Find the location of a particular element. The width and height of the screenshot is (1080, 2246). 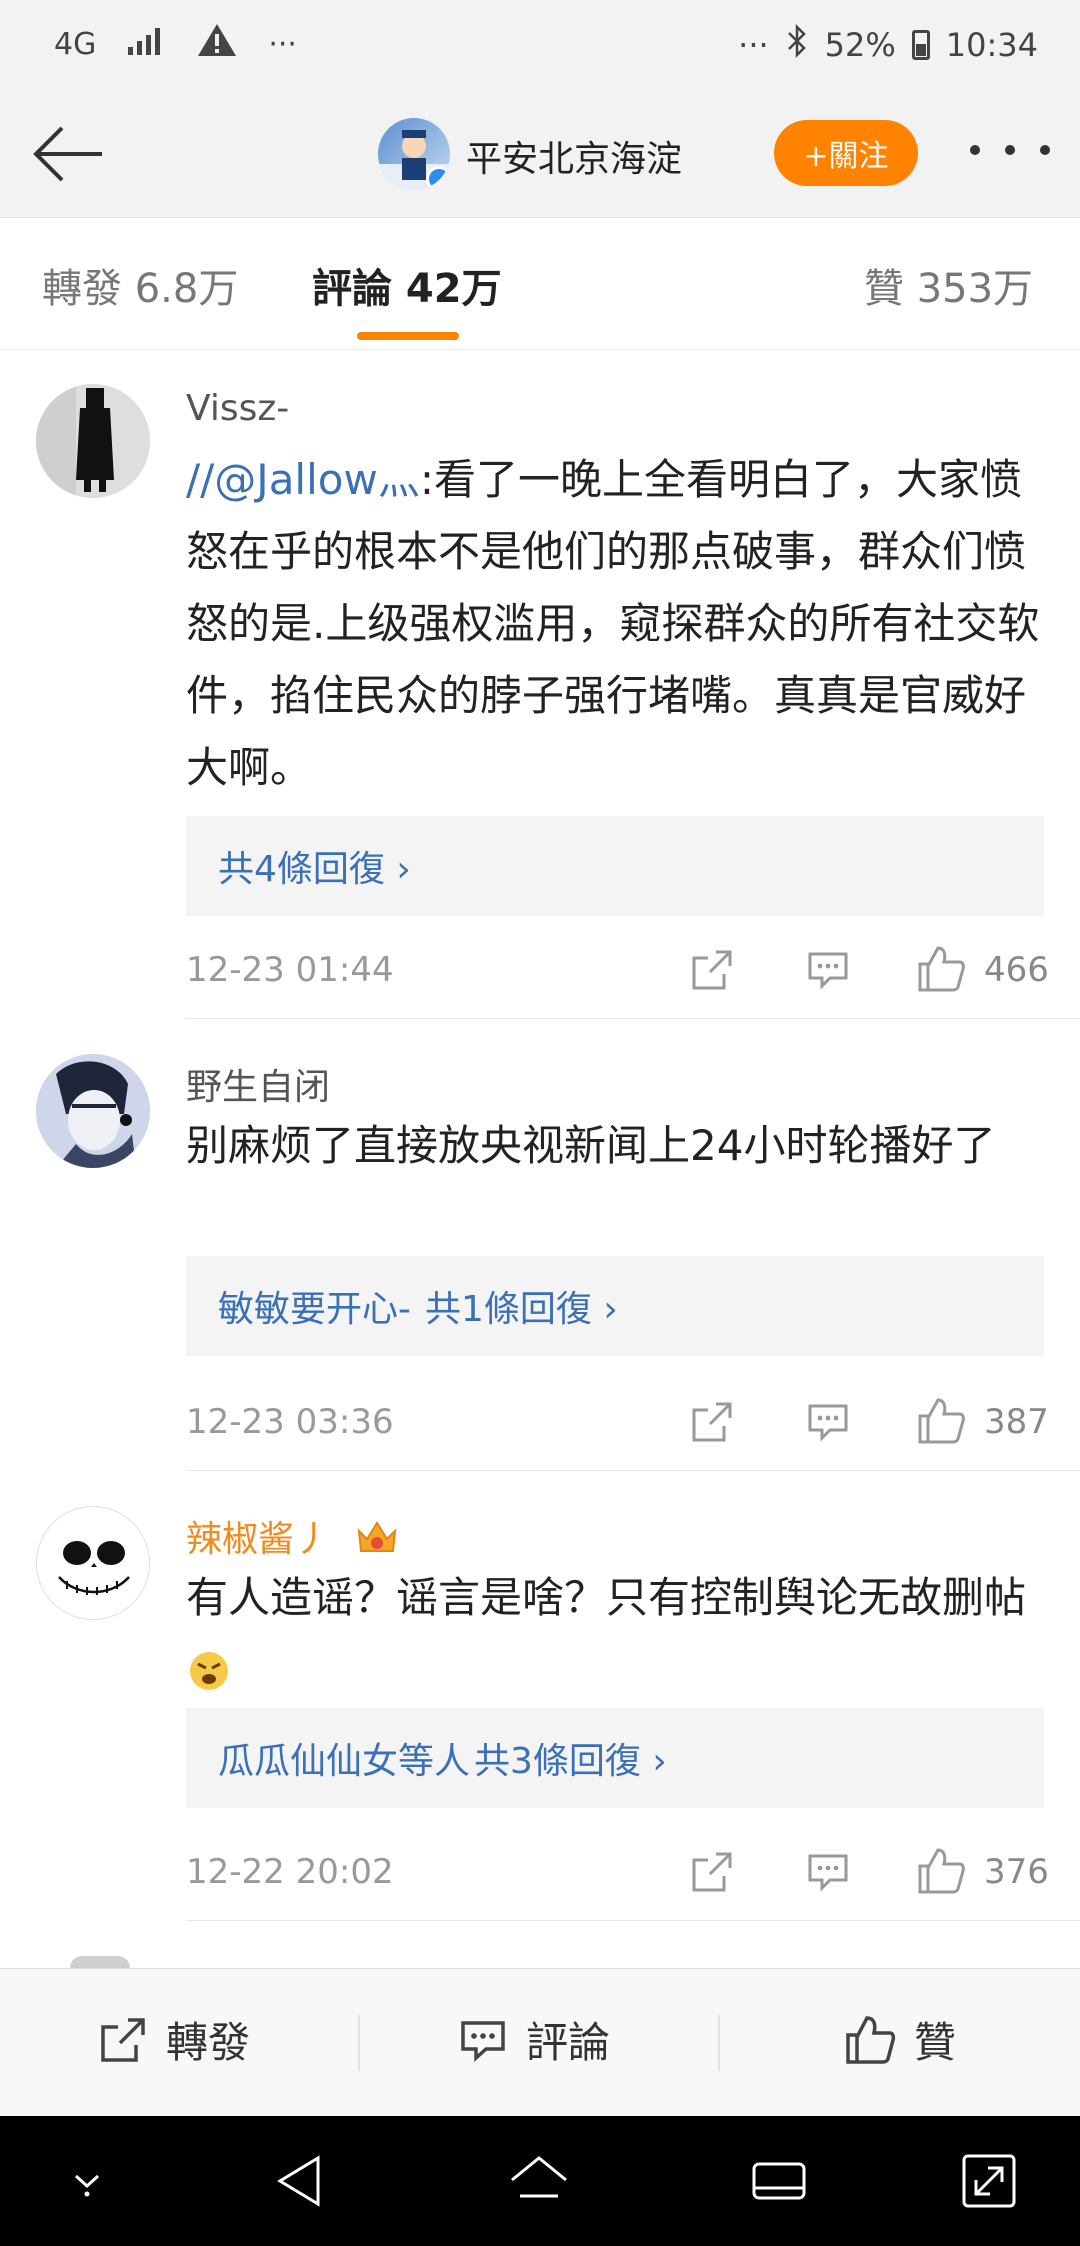

mention-link: //@Jallow灬 is located at coordinates (303, 479).